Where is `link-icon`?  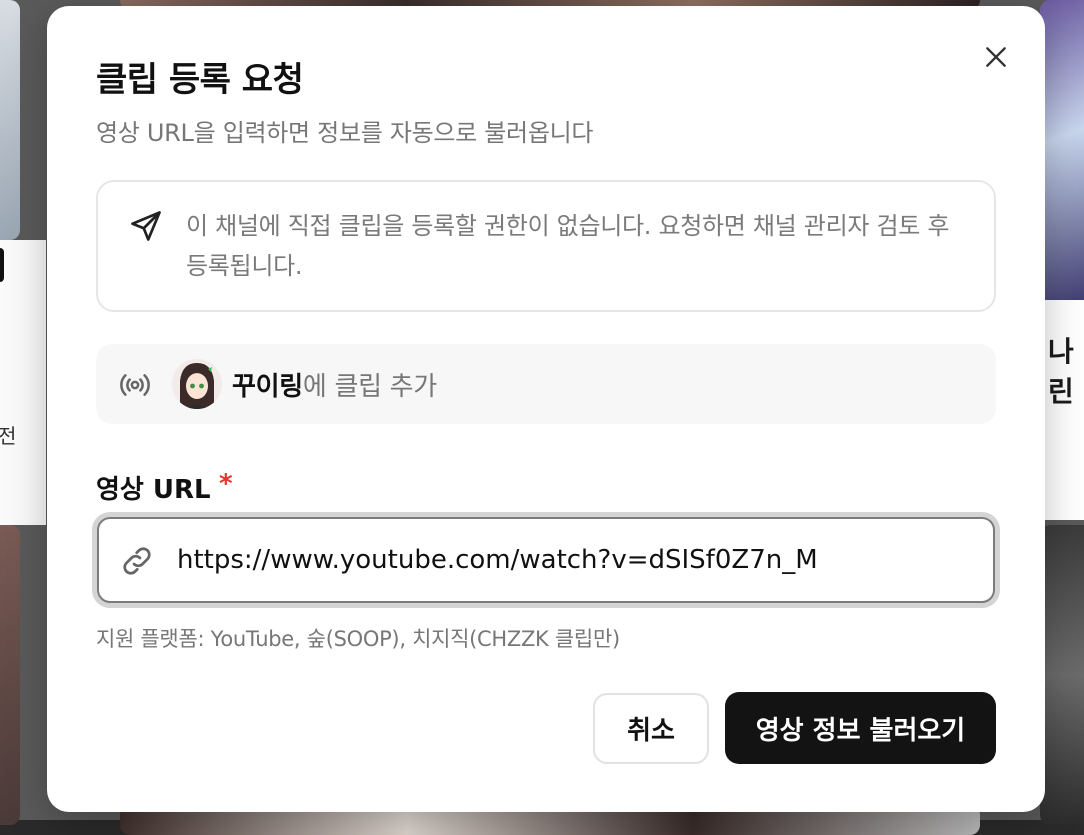 link-icon is located at coordinates (137, 561).